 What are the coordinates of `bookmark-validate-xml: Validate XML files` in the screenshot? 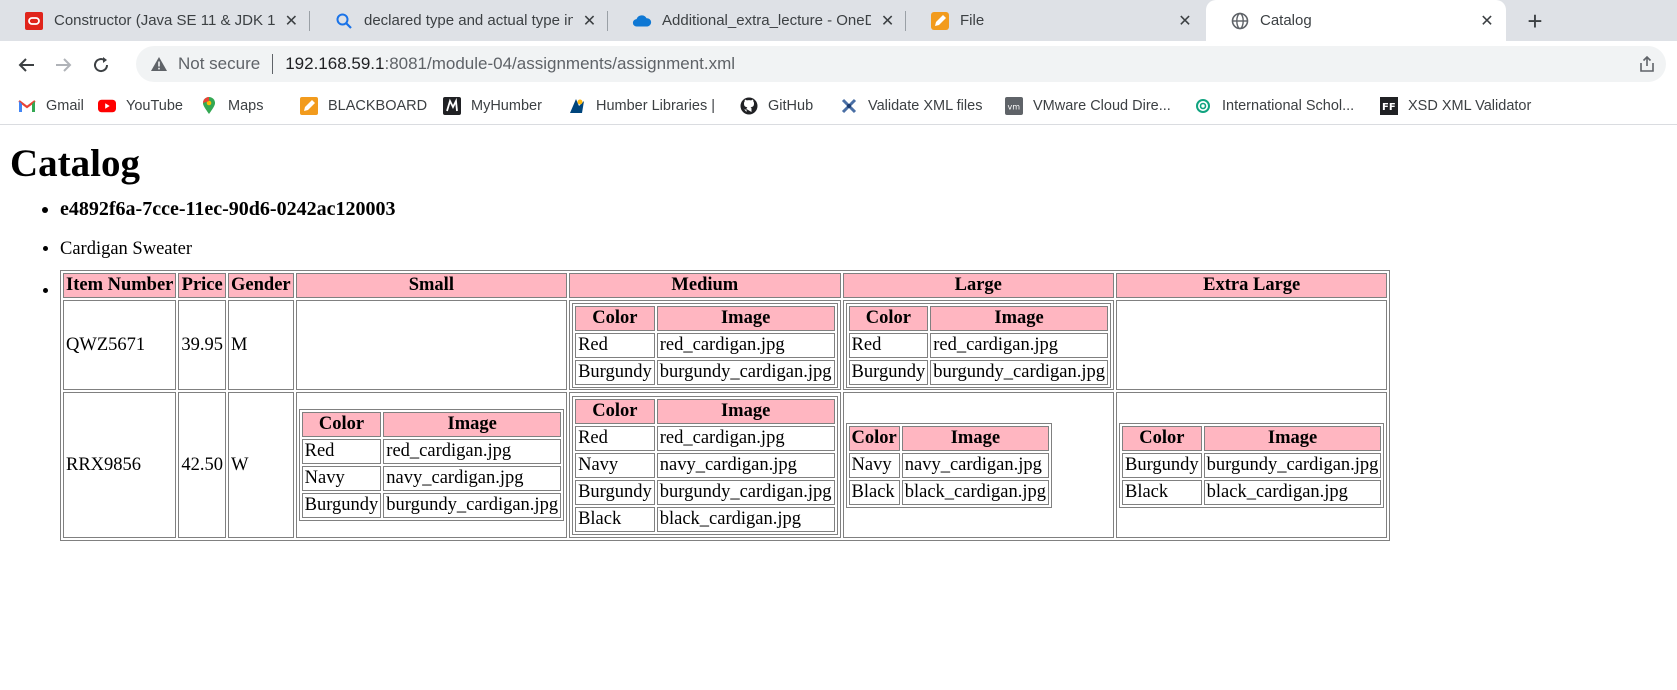 It's located at (911, 106).